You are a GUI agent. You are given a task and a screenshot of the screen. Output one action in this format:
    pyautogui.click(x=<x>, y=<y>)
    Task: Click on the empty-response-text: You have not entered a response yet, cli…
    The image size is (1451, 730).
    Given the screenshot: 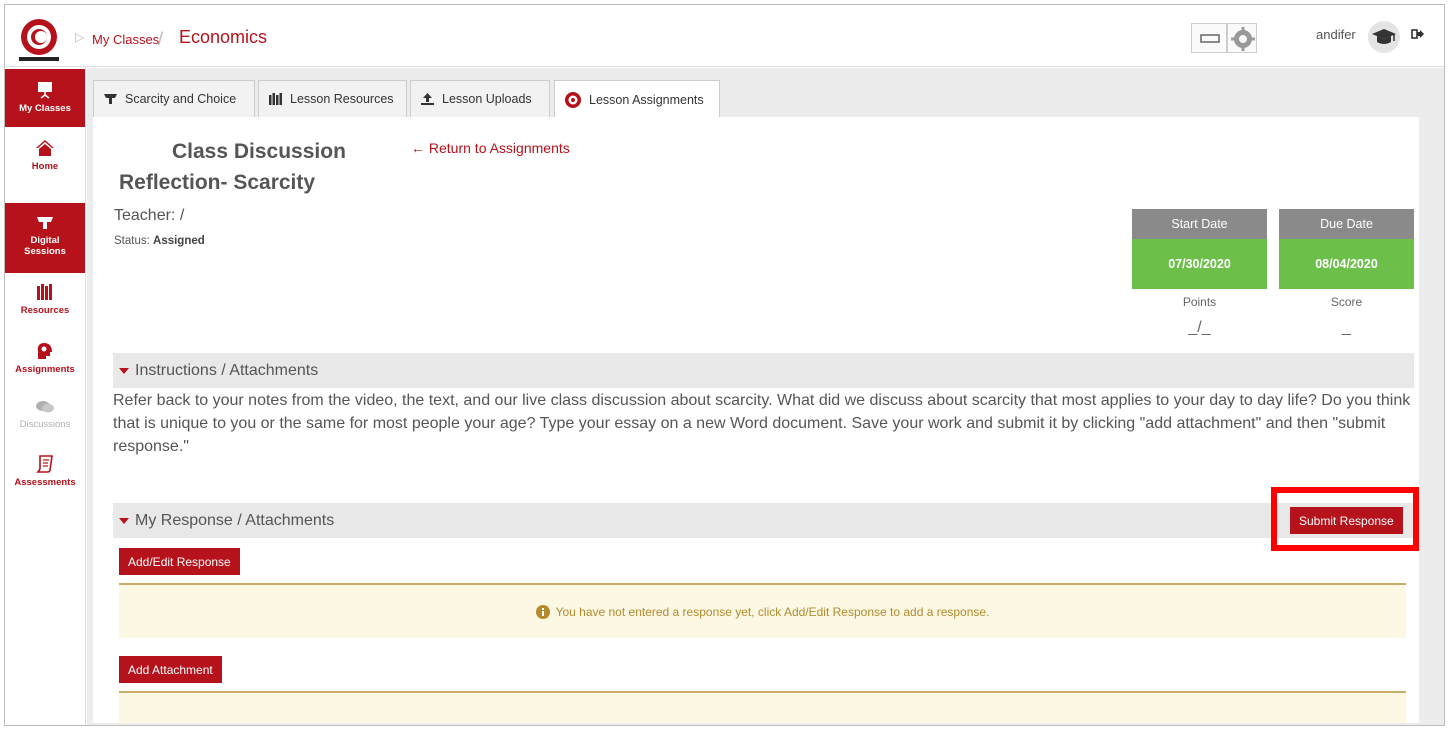 What is the action you would take?
    pyautogui.click(x=772, y=611)
    